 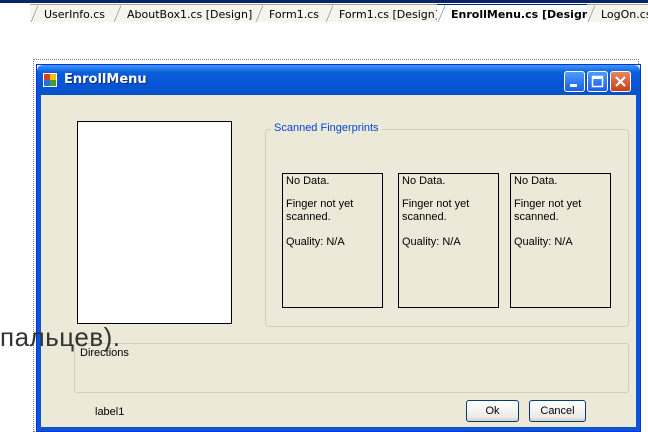 I want to click on maximize-icon, so click(x=597, y=81).